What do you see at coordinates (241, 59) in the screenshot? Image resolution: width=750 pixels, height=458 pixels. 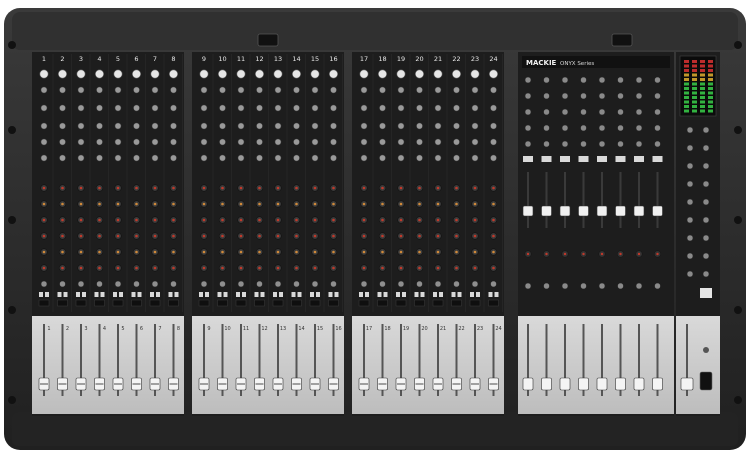 I see `channel-number-label: 11` at bounding box center [241, 59].